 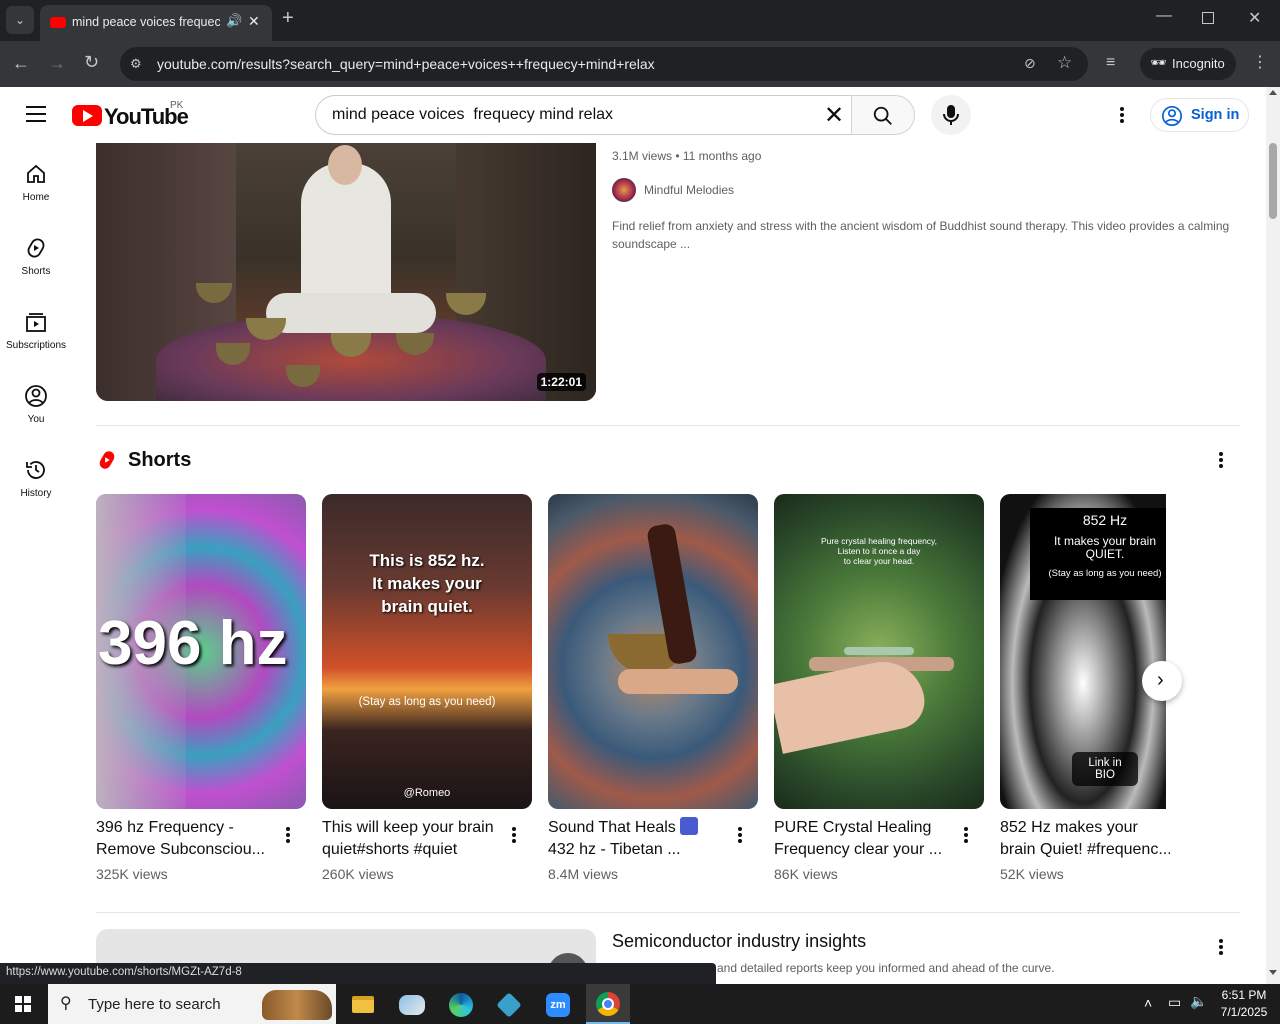 What do you see at coordinates (358, 874) in the screenshot?
I see `short-views: 260K views` at bounding box center [358, 874].